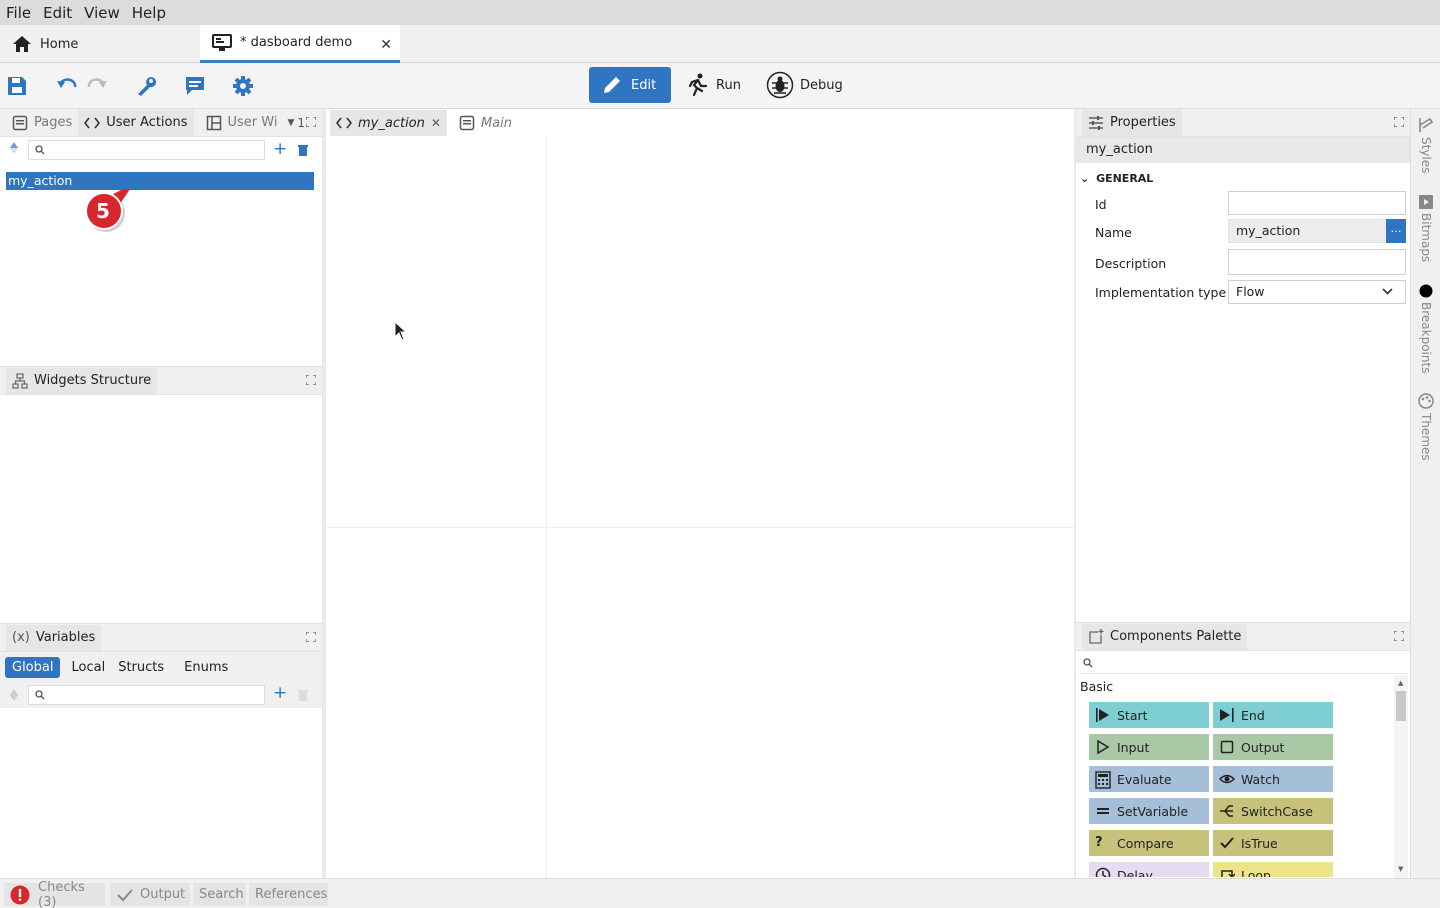  I want to click on tab-user-actions-label: User Actions, so click(147, 122).